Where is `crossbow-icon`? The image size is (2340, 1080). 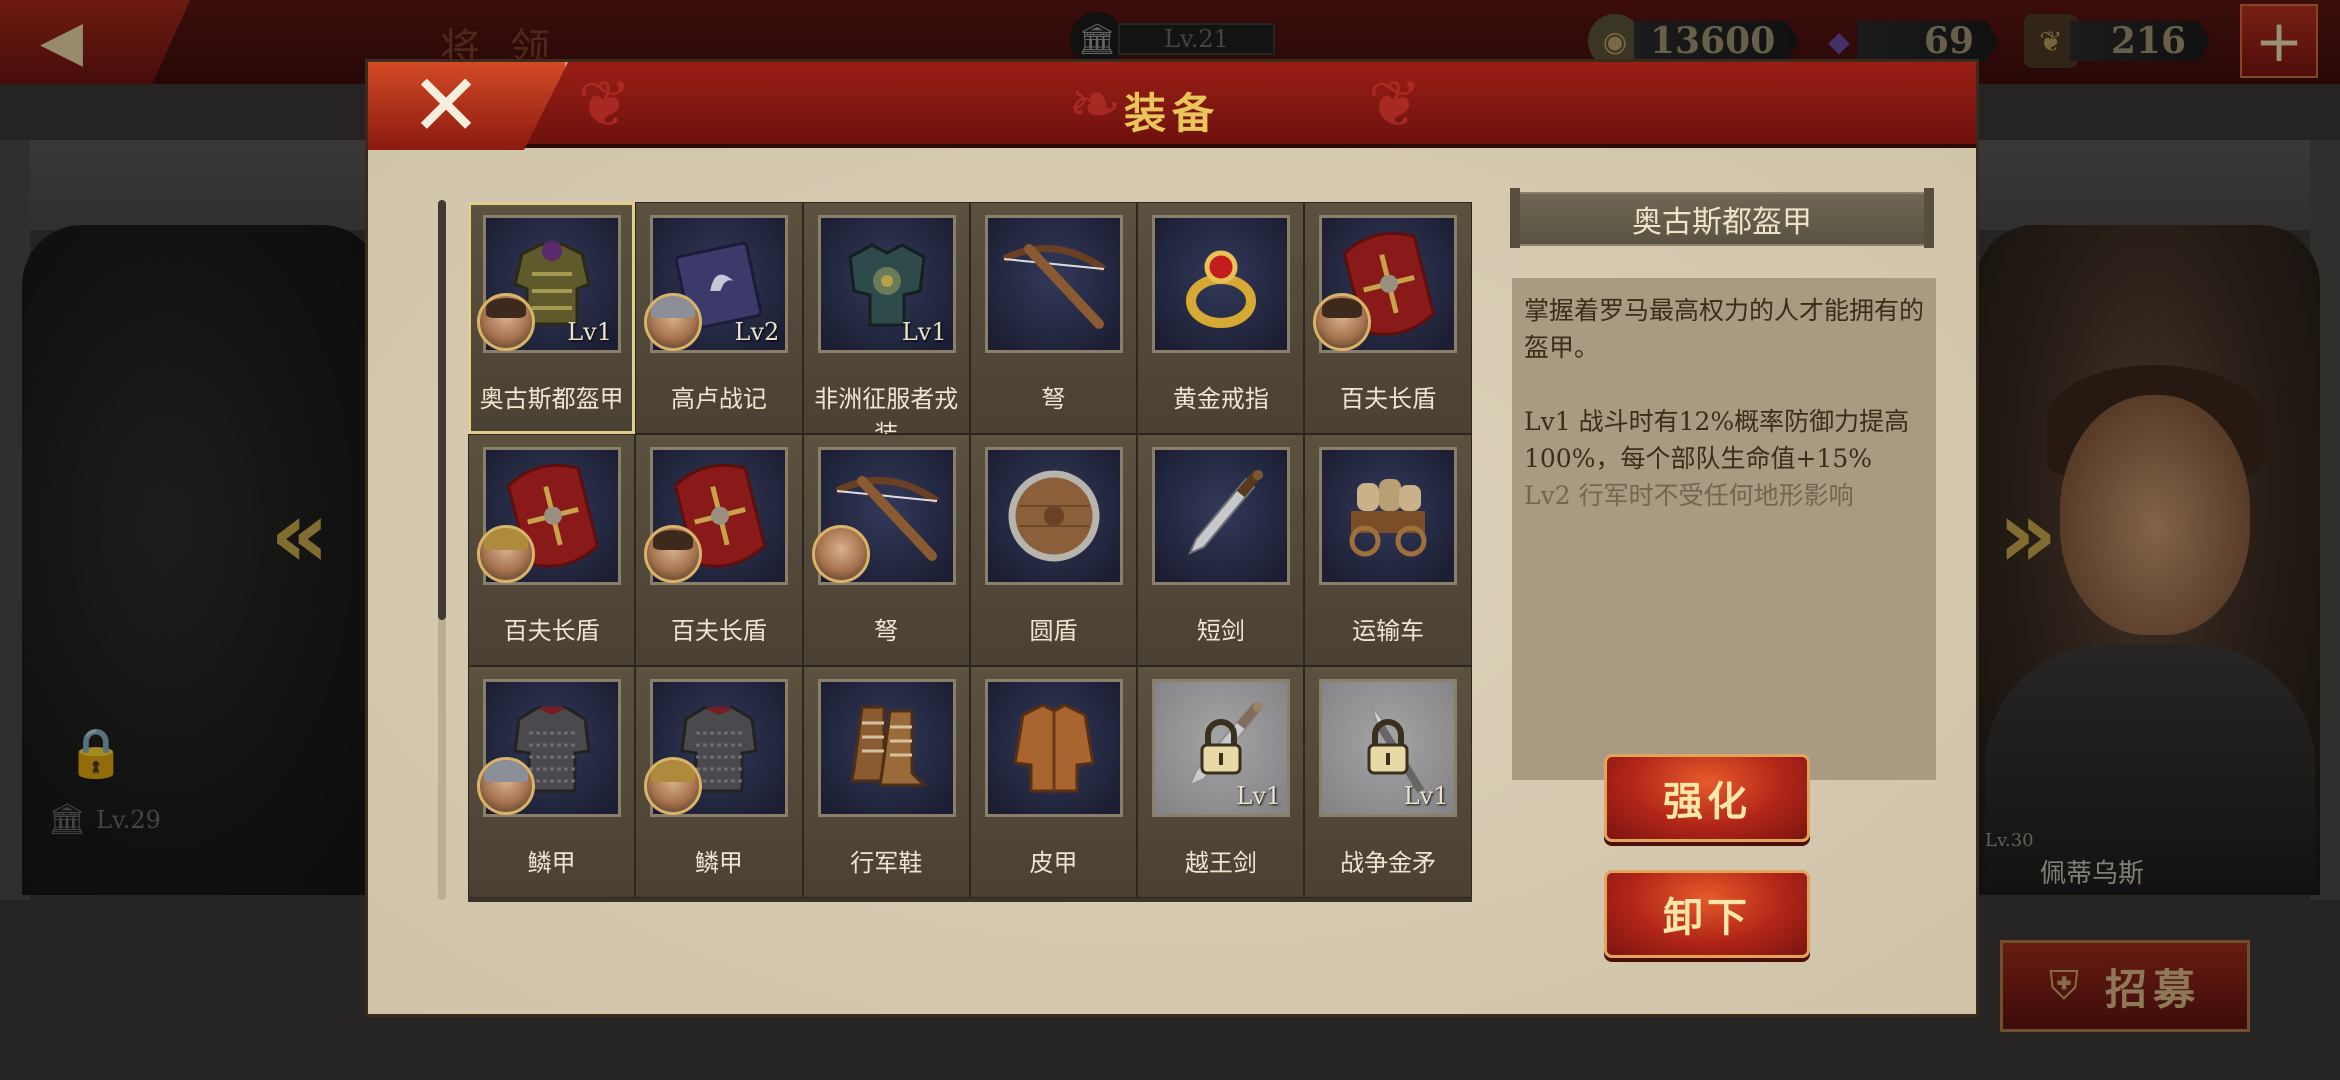
crossbow-icon is located at coordinates (1054, 284).